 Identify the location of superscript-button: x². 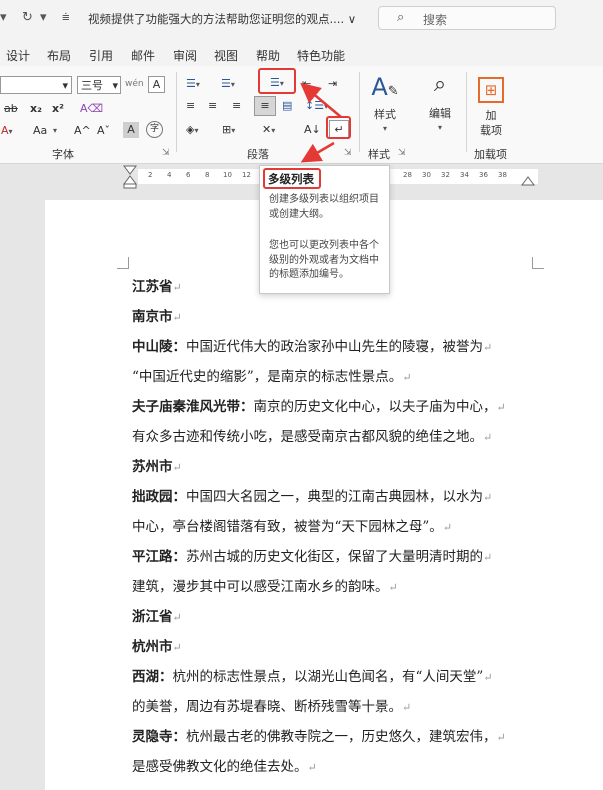
(58, 109).